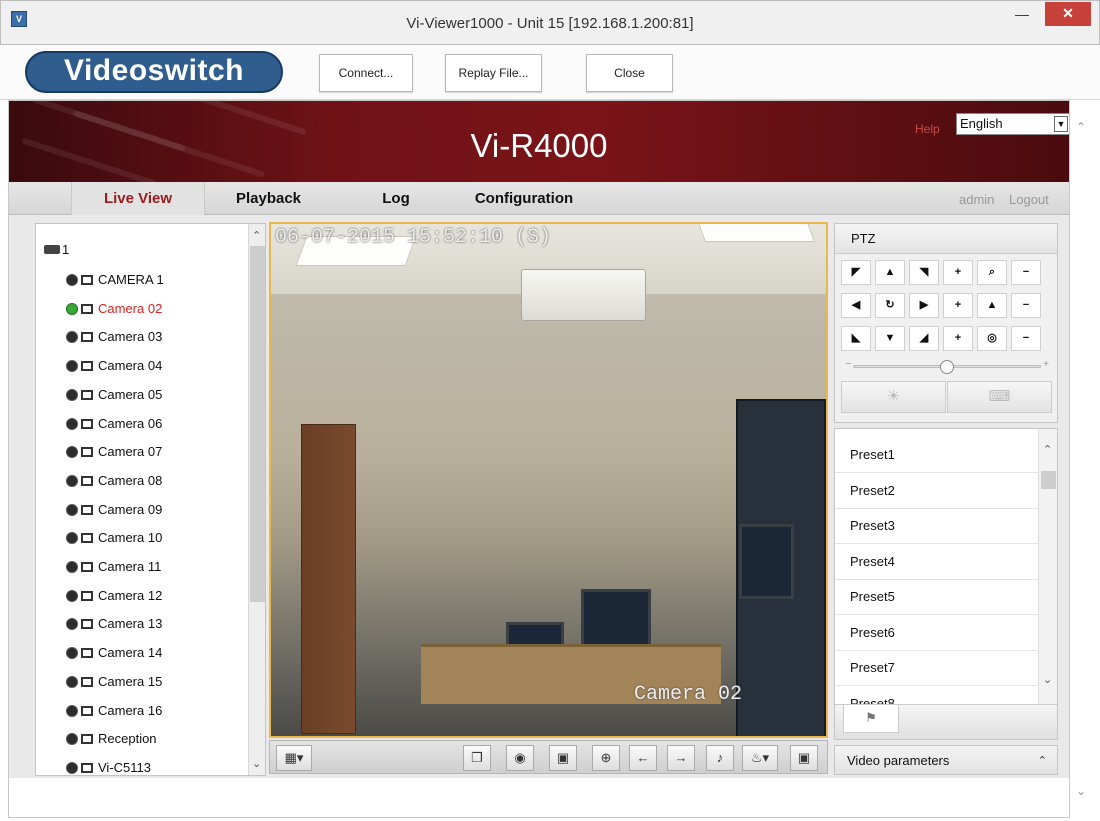 This screenshot has width=1100, height=821. I want to click on minimize-icon: —, so click(1022, 15).